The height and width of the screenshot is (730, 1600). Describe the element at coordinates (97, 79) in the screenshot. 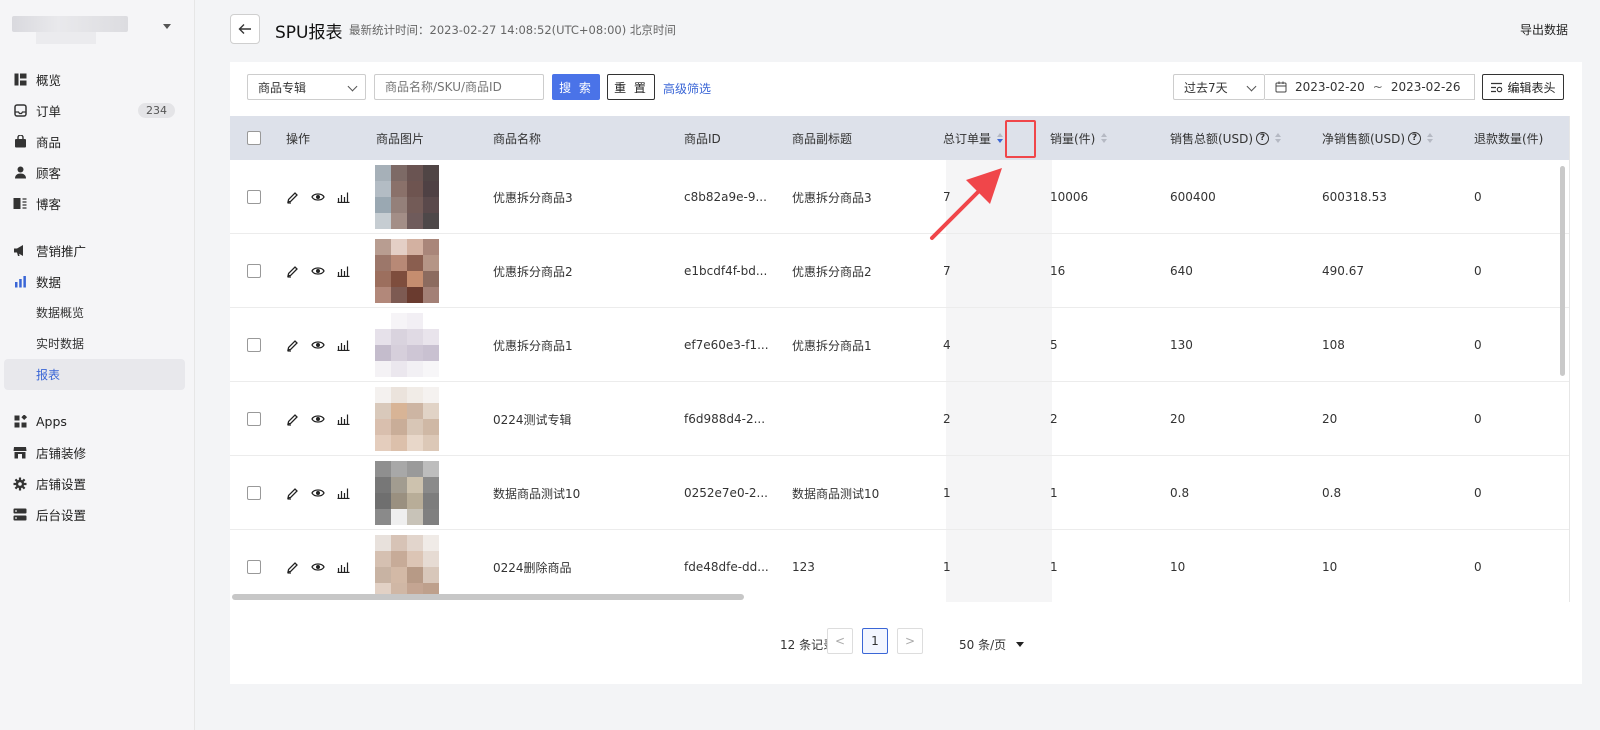

I see `sidebar-item-overview: 概览` at that location.